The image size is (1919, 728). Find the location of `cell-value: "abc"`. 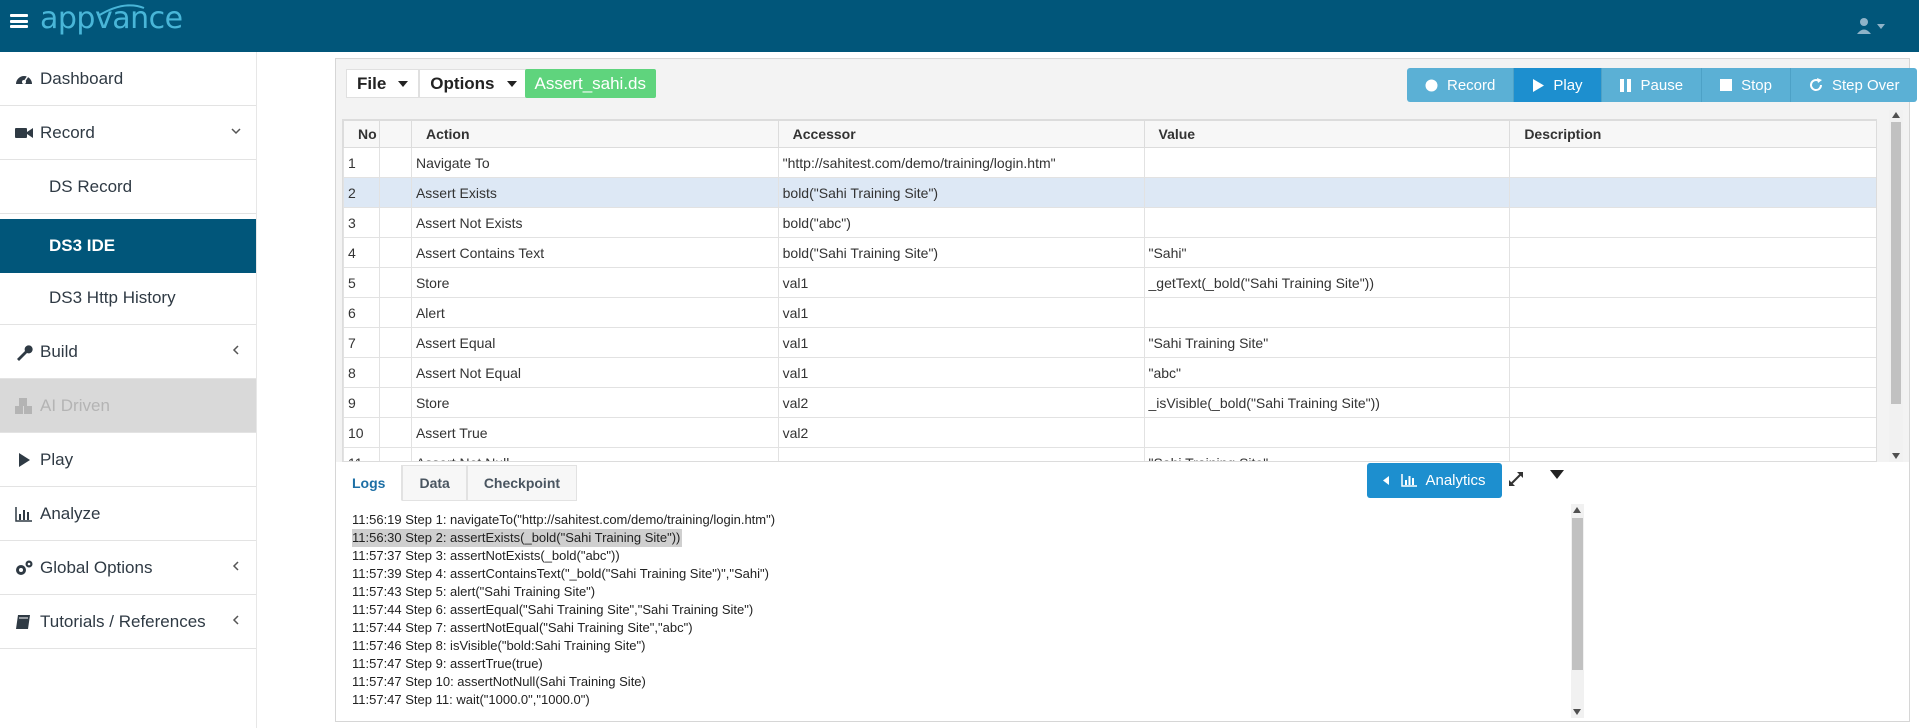

cell-value: "abc" is located at coordinates (1327, 372).